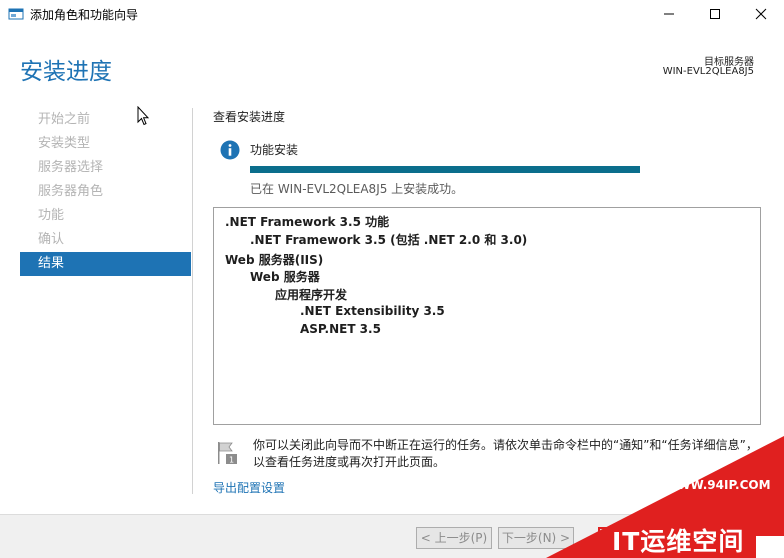  What do you see at coordinates (16, 14) in the screenshot?
I see `server-manager-icon` at bounding box center [16, 14].